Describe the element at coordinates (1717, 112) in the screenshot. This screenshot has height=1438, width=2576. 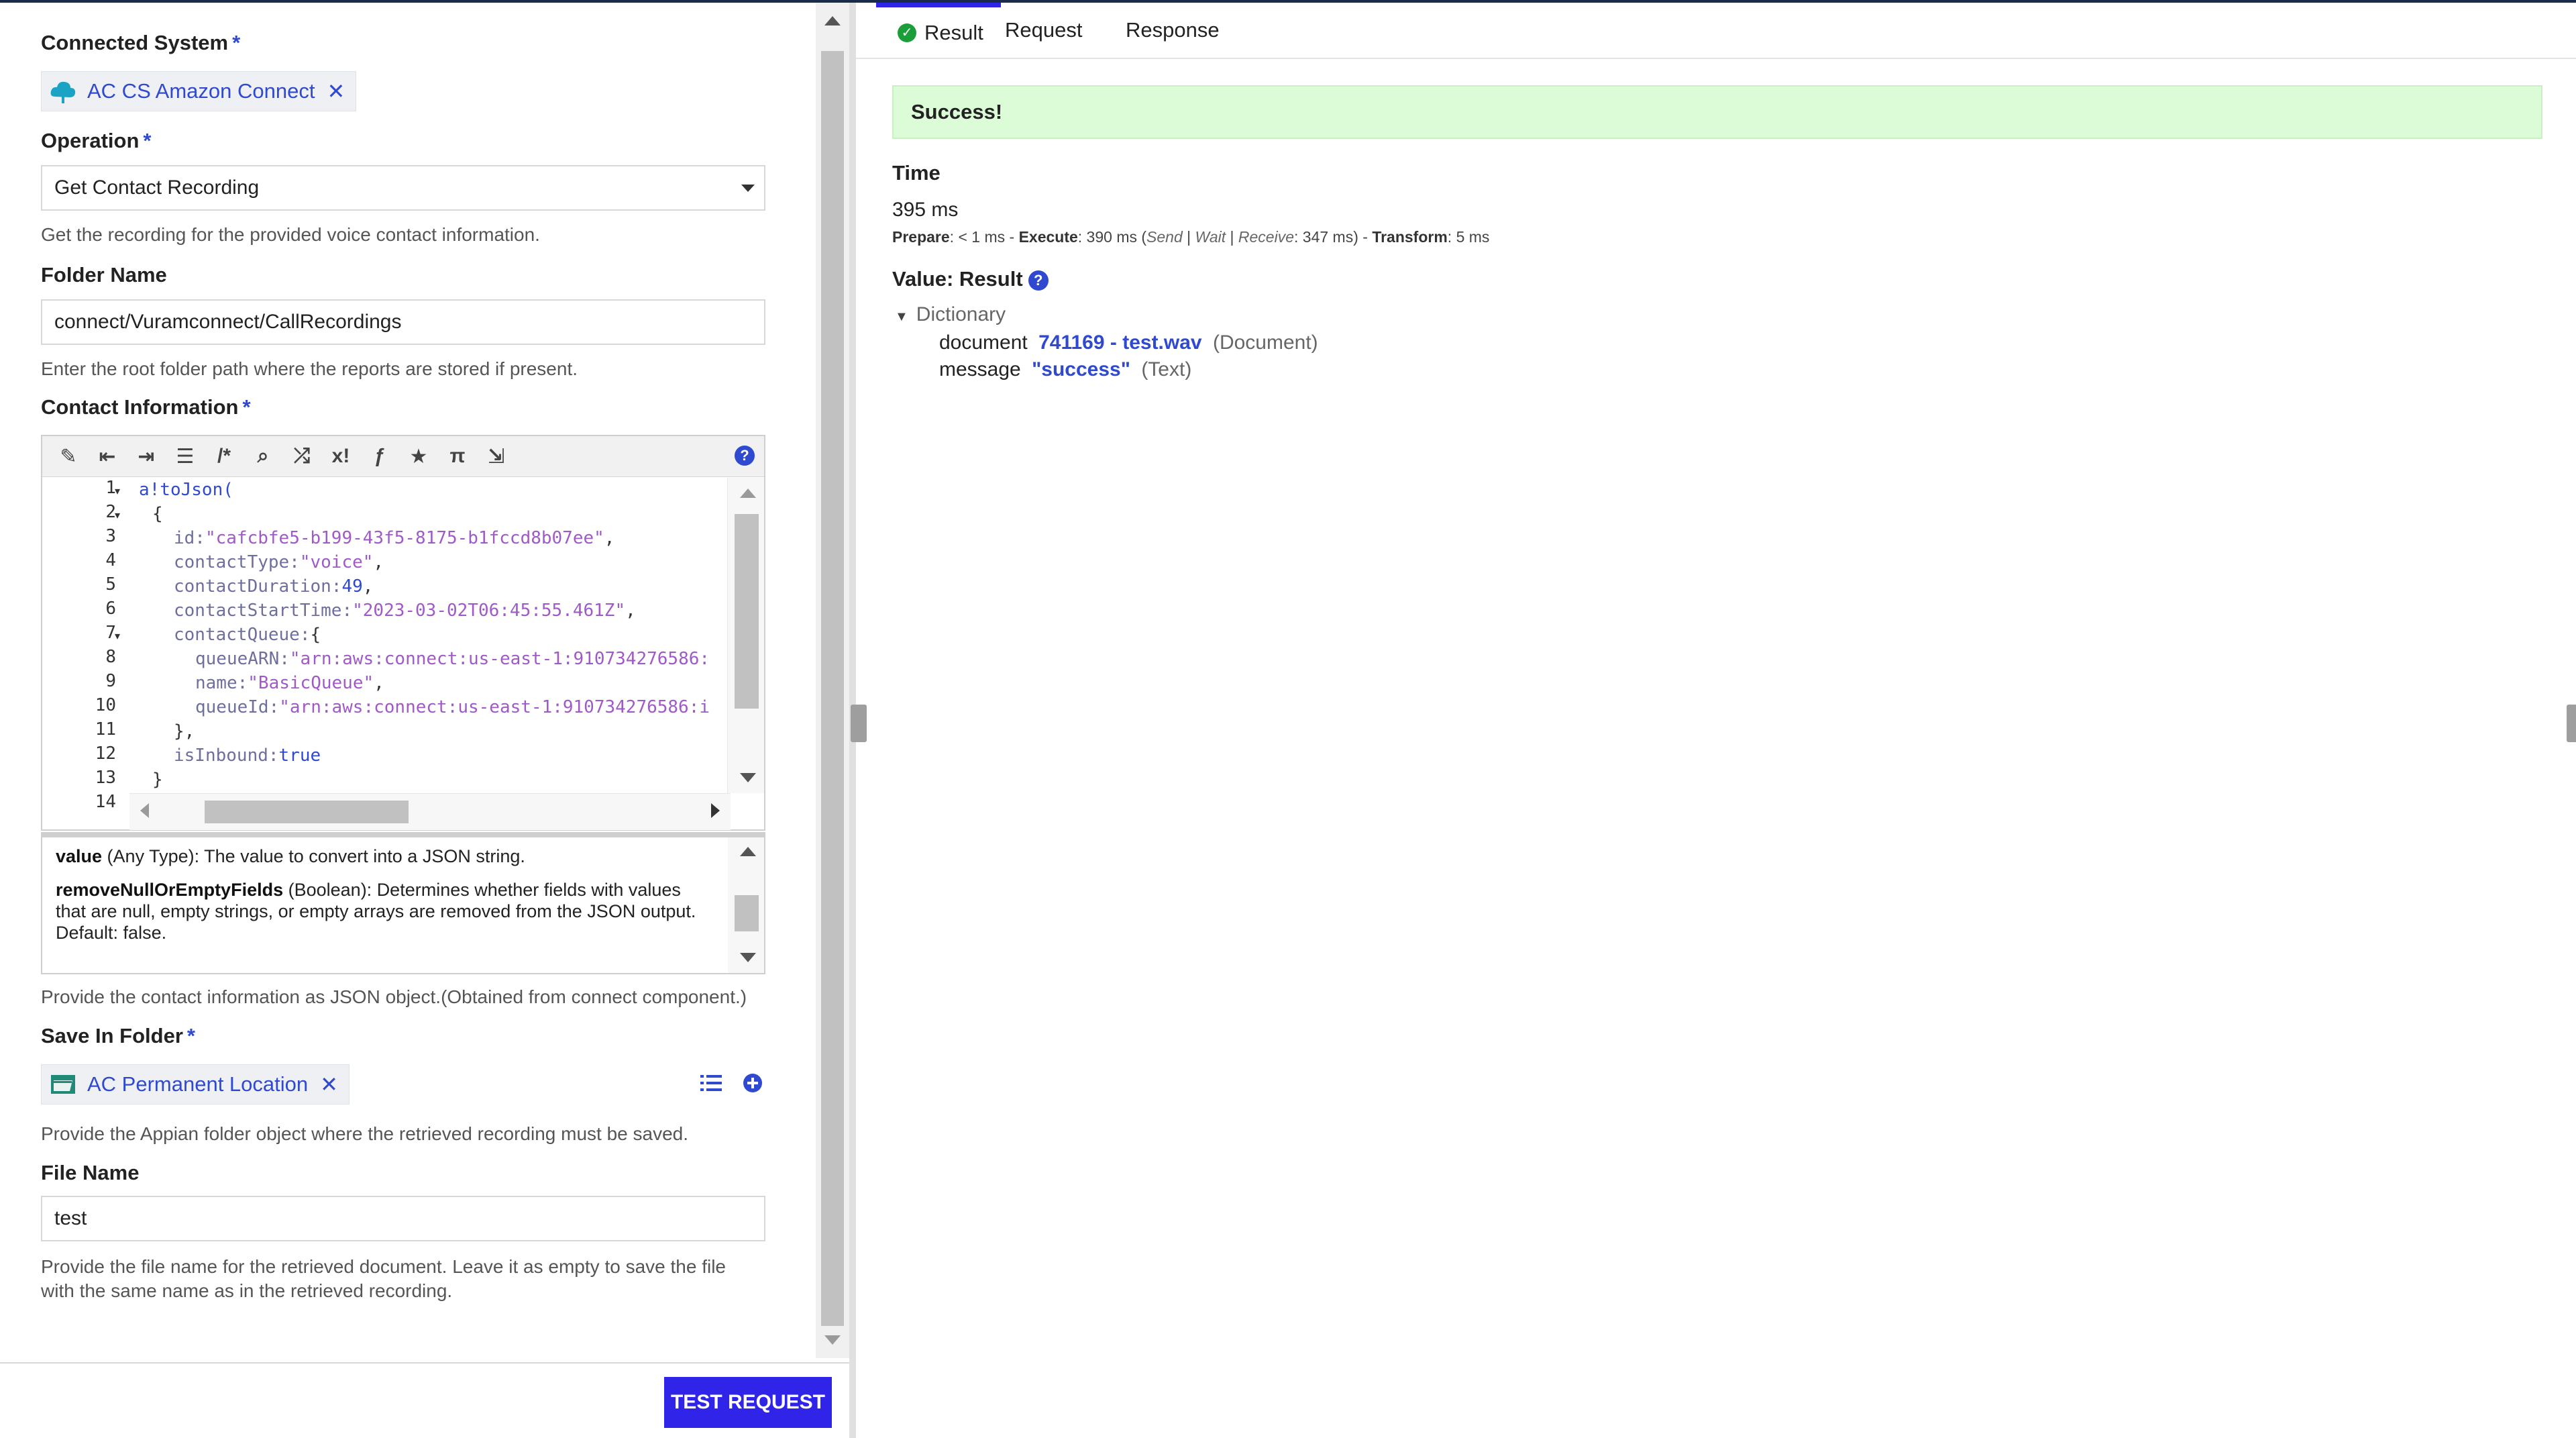
I see `success-banner: Success!` at that location.